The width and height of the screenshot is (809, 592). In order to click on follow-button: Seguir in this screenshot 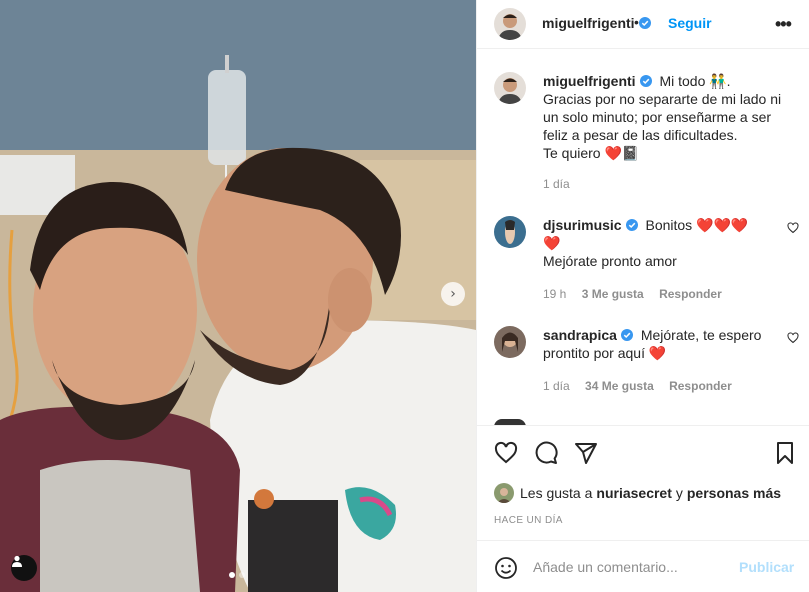, I will do `click(690, 23)`.